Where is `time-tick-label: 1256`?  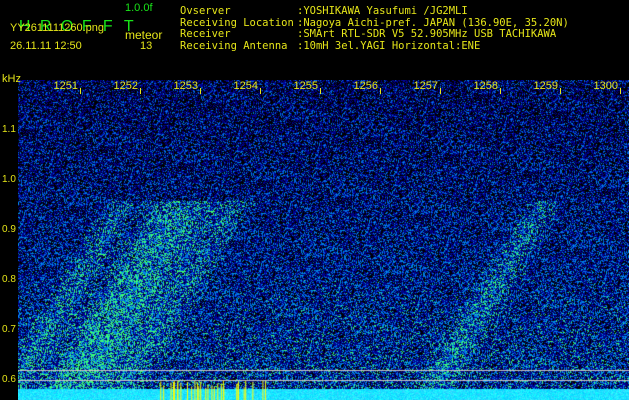
time-tick-label: 1256 is located at coordinates (365, 86).